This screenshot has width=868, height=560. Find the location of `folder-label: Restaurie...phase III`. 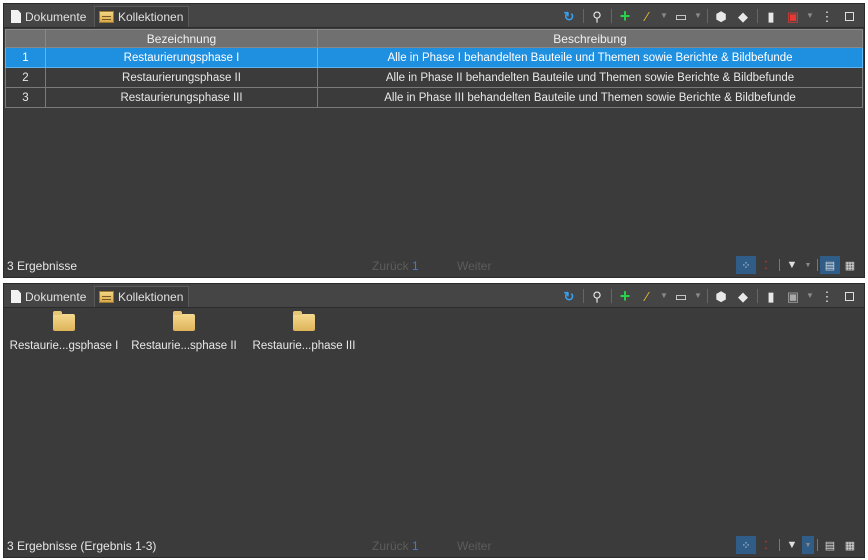

folder-label: Restaurie...phase III is located at coordinates (304, 346).